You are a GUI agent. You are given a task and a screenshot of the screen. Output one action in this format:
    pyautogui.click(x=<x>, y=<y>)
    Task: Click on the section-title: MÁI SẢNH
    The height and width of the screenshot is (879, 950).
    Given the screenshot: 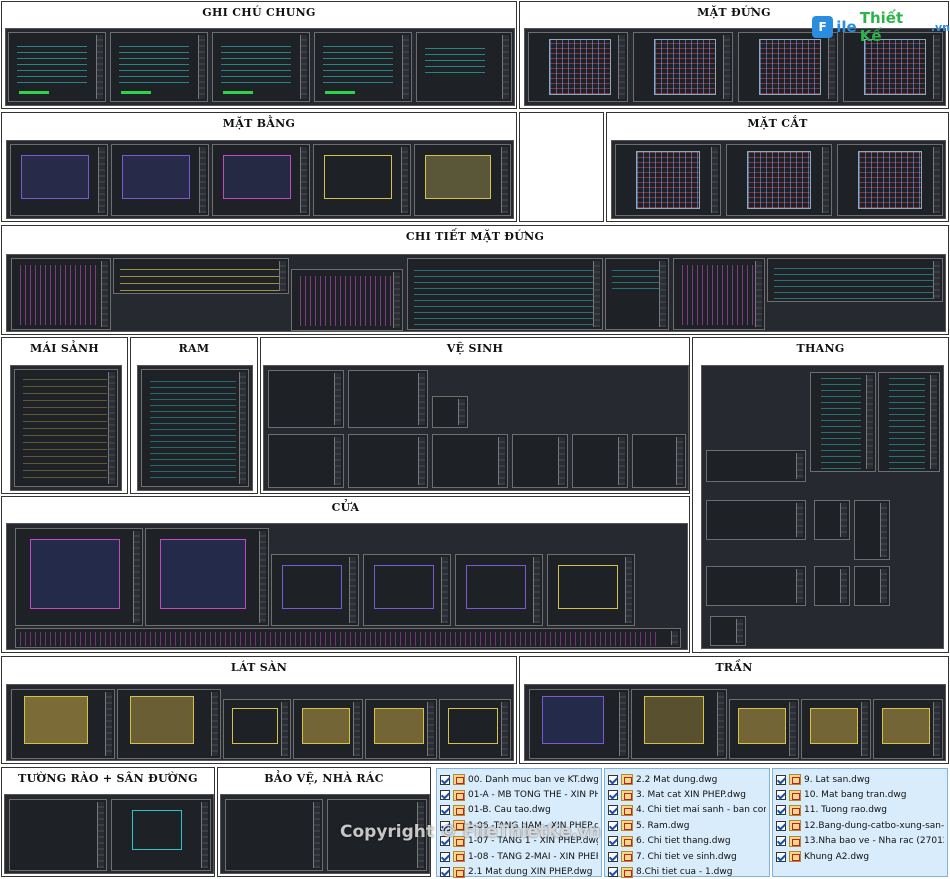 What is the action you would take?
    pyautogui.click(x=64, y=348)
    